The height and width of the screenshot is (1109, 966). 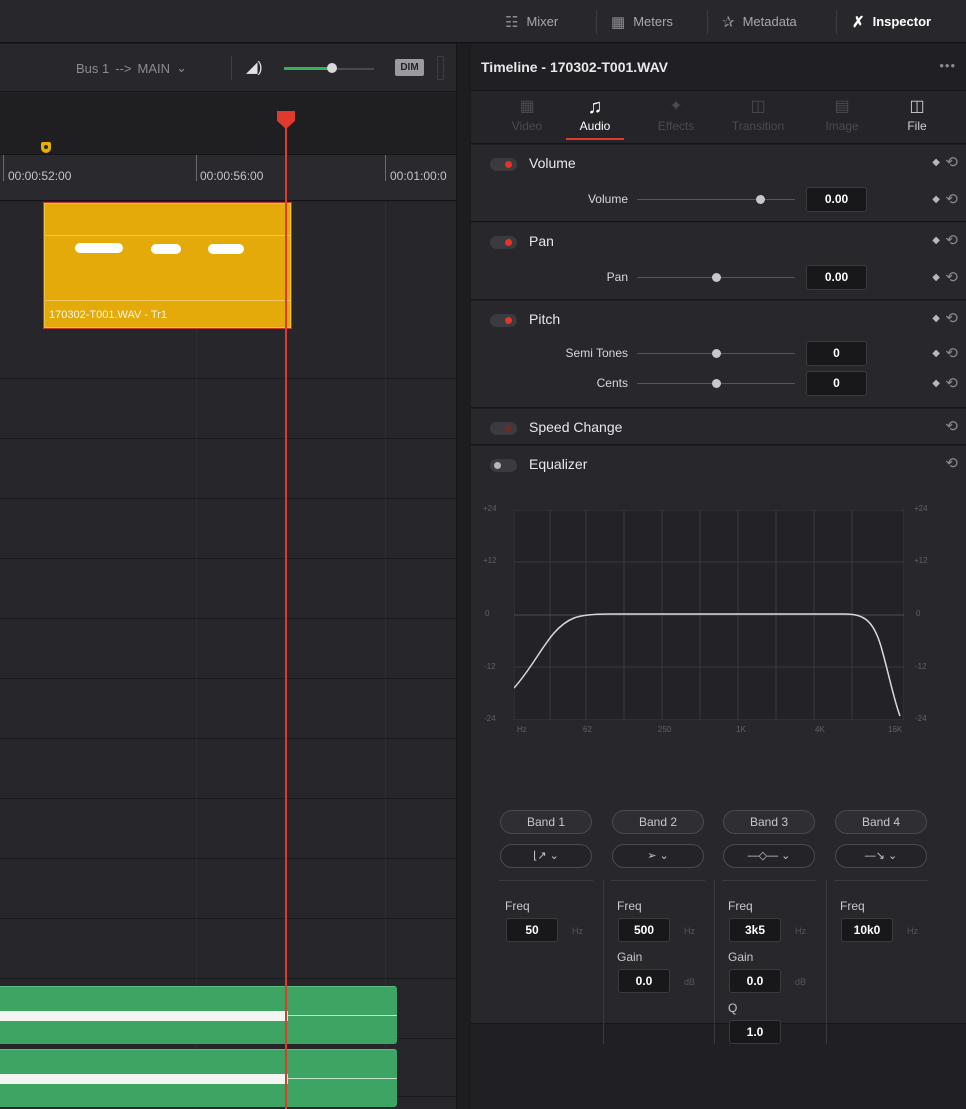 I want to click on tab-effects: ✦ Effects, so click(x=676, y=118).